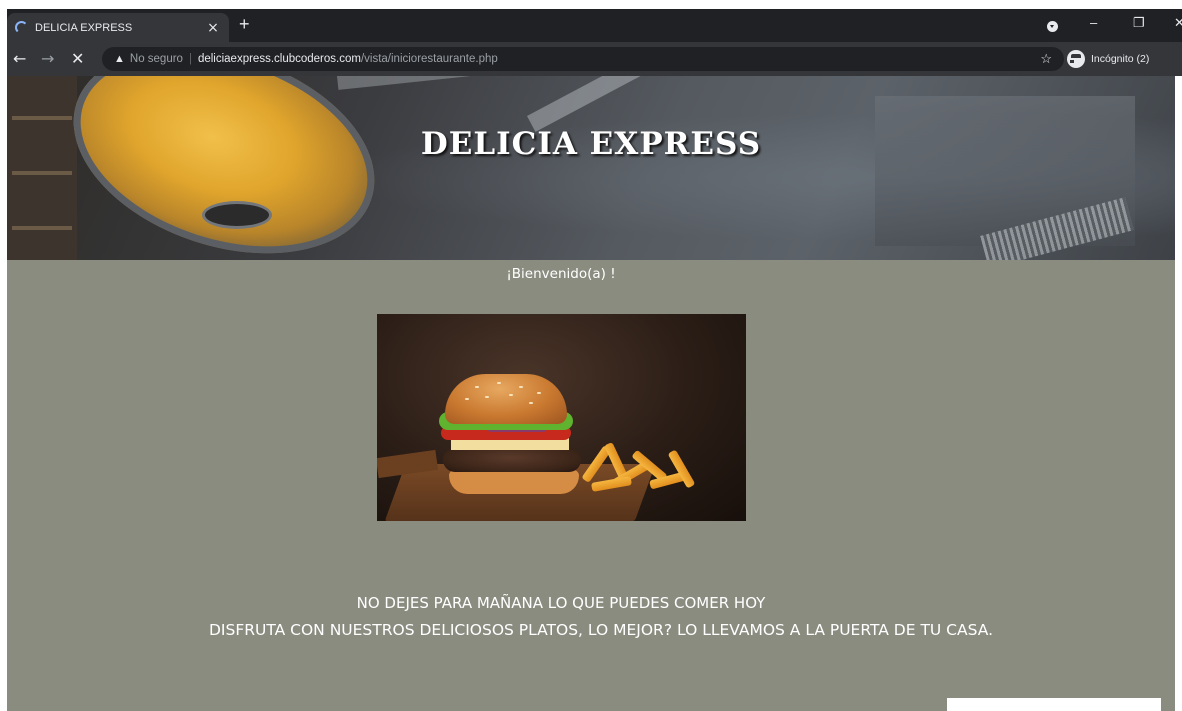 The height and width of the screenshot is (711, 1182). Describe the element at coordinates (42, 168) in the screenshot. I see `bookshelf` at that location.